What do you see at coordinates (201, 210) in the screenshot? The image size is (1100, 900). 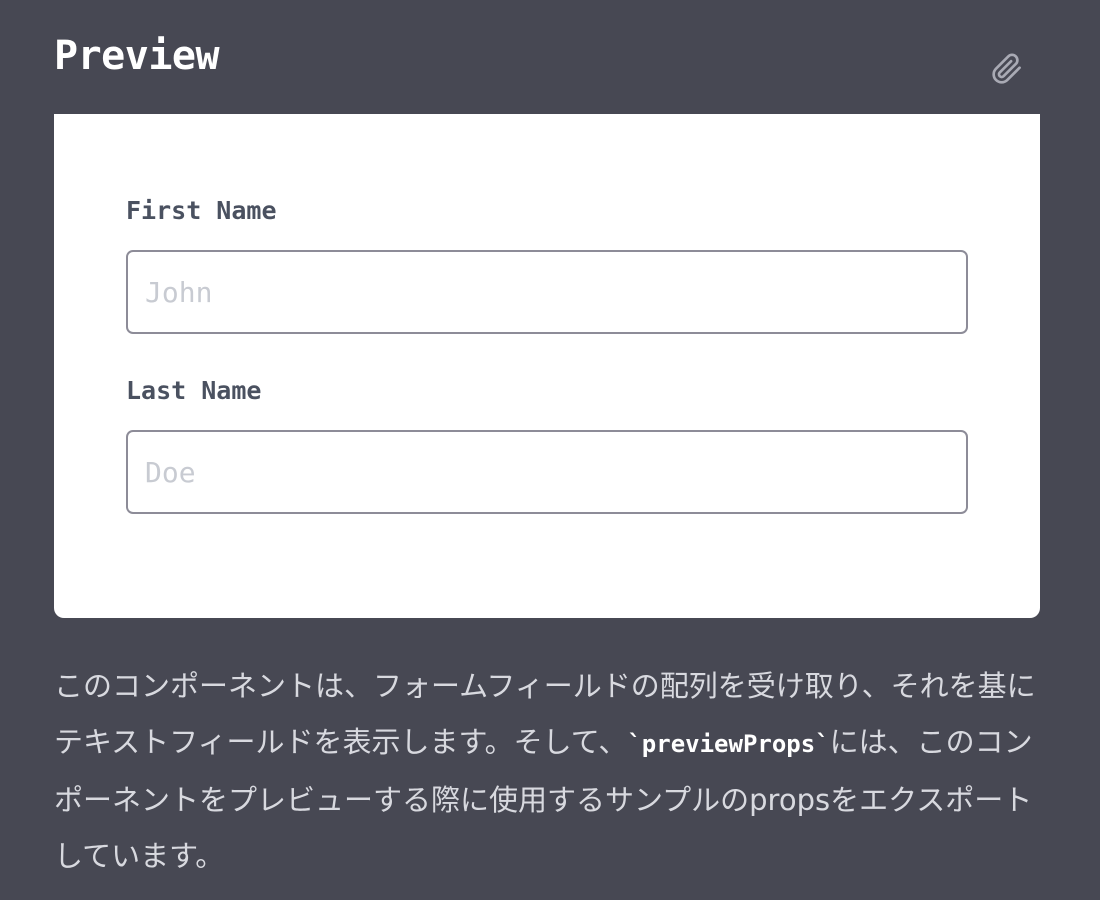 I see `first-name-label: First Name` at bounding box center [201, 210].